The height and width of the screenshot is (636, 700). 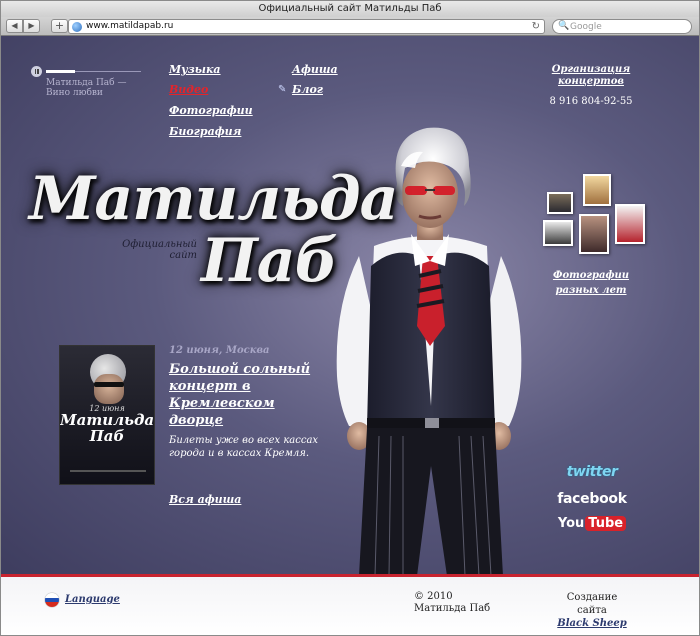 I want to click on pause-icon, so click(x=36, y=71).